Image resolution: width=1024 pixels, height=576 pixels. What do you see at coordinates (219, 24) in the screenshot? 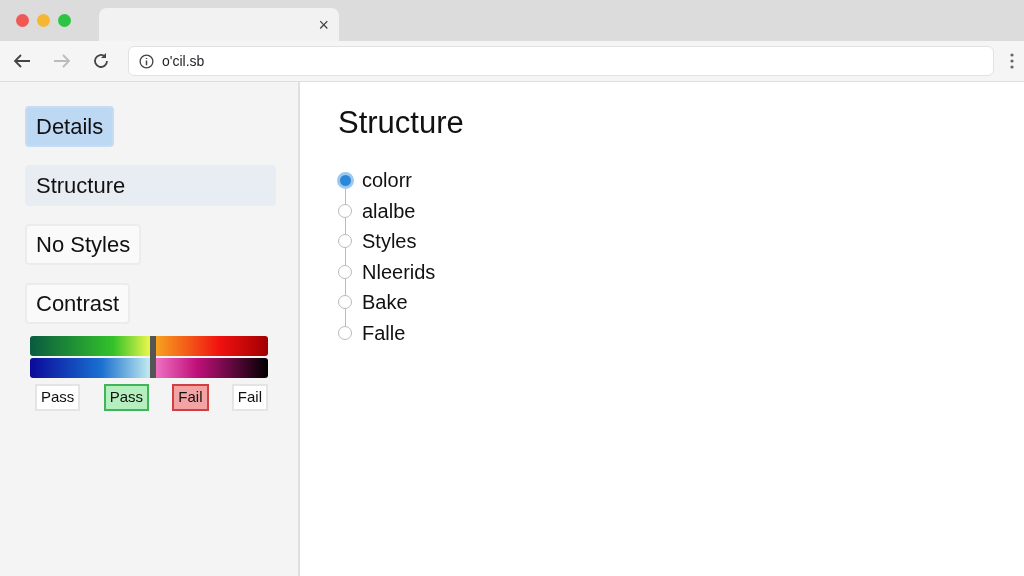
I see `browser-tab: ×` at bounding box center [219, 24].